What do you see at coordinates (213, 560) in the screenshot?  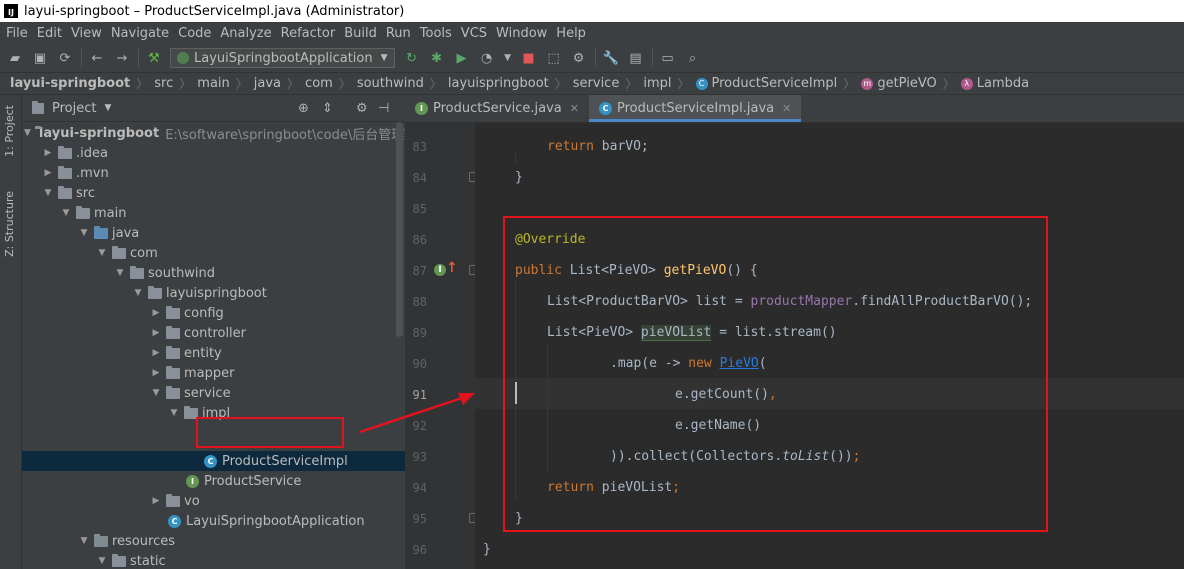 I see `tree-item-static: ▼ static` at bounding box center [213, 560].